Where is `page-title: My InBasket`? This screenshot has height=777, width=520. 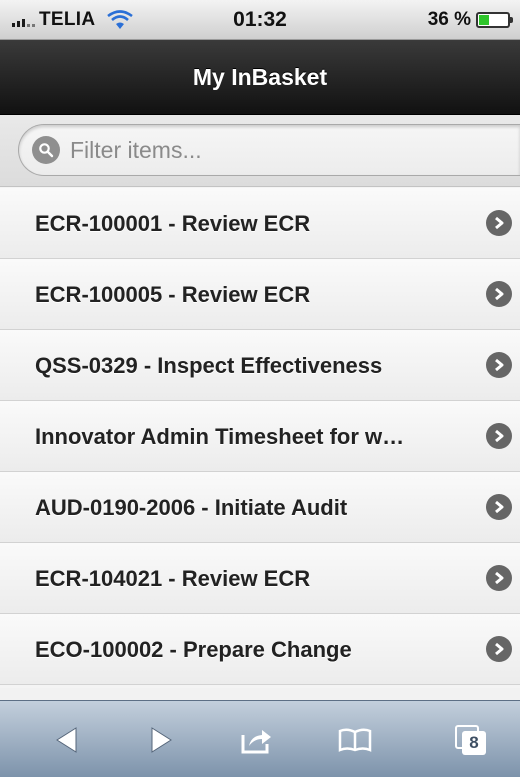 page-title: My InBasket is located at coordinates (260, 77).